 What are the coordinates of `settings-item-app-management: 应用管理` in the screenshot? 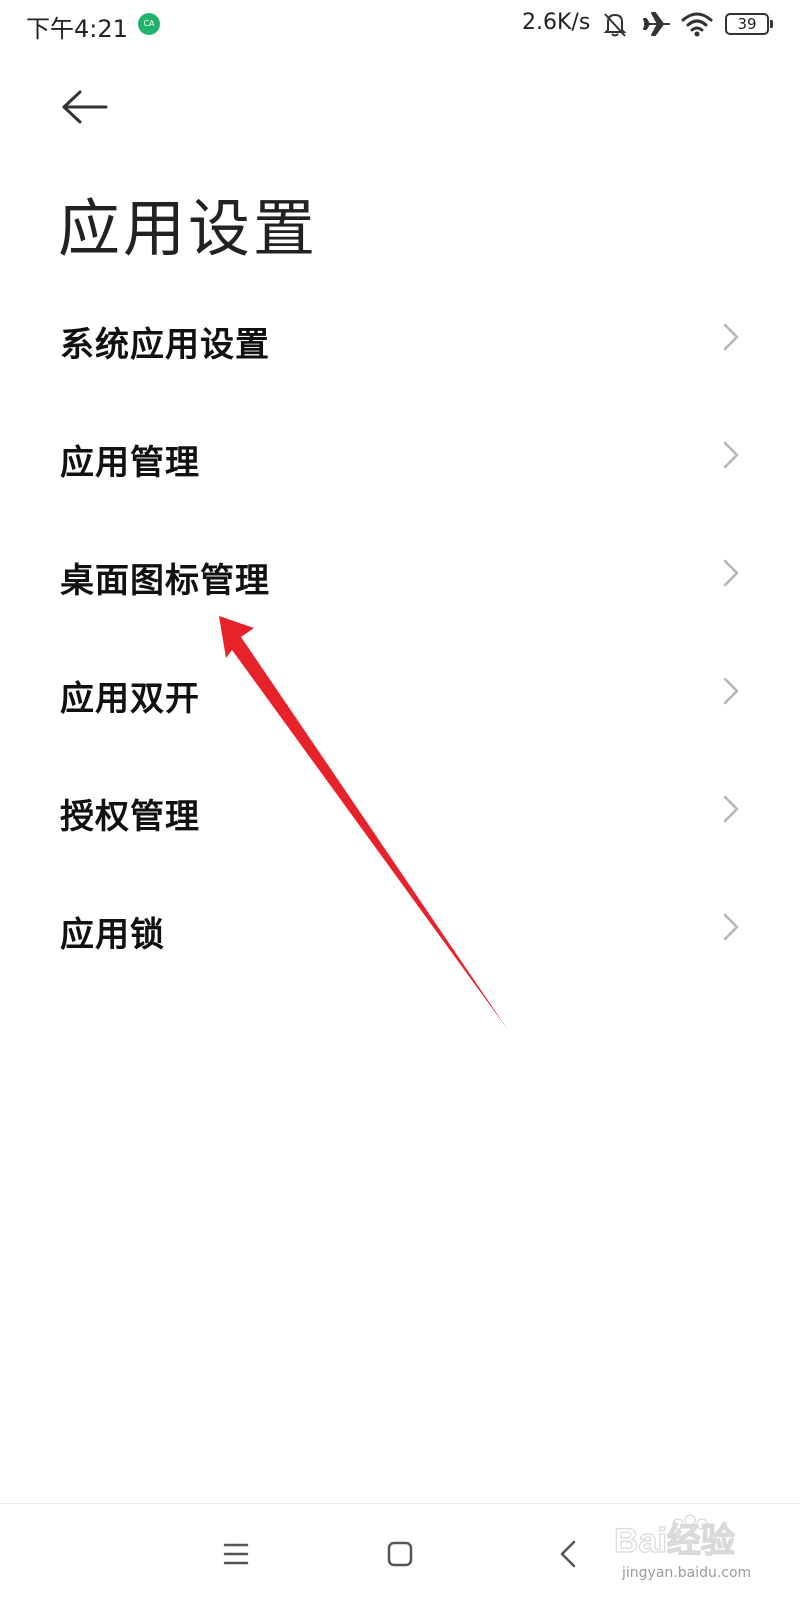 It's located at (400, 457).